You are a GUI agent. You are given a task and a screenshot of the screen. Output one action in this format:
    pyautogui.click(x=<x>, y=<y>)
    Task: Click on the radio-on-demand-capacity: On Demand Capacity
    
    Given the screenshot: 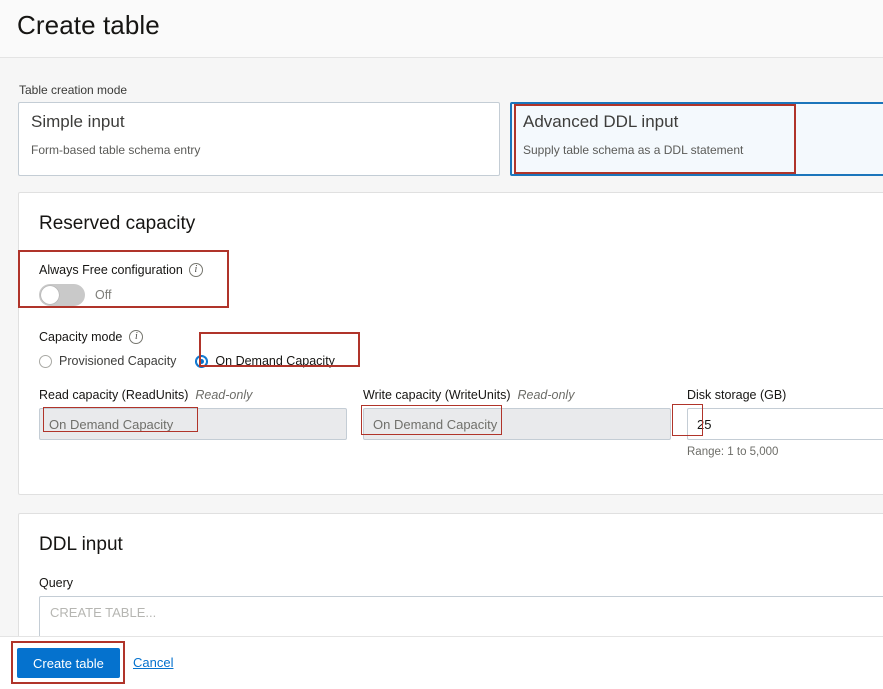 What is the action you would take?
    pyautogui.click(x=265, y=361)
    